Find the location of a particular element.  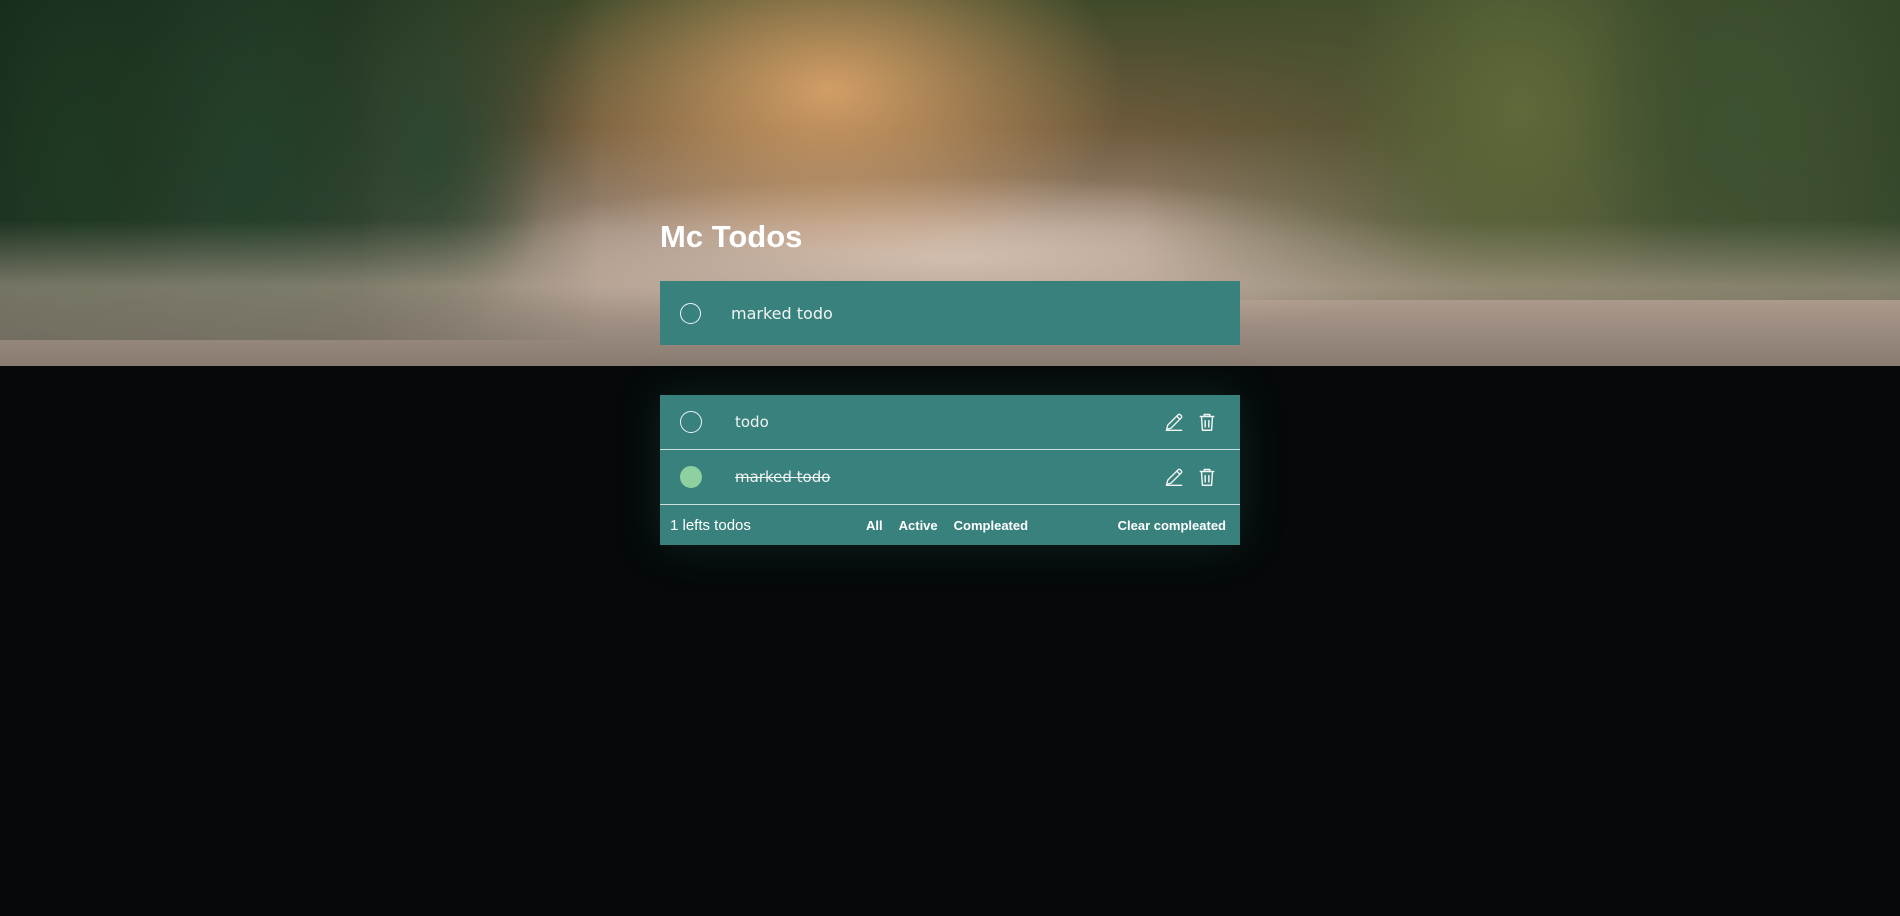

filter-completed: Compleated is located at coordinates (991, 525).